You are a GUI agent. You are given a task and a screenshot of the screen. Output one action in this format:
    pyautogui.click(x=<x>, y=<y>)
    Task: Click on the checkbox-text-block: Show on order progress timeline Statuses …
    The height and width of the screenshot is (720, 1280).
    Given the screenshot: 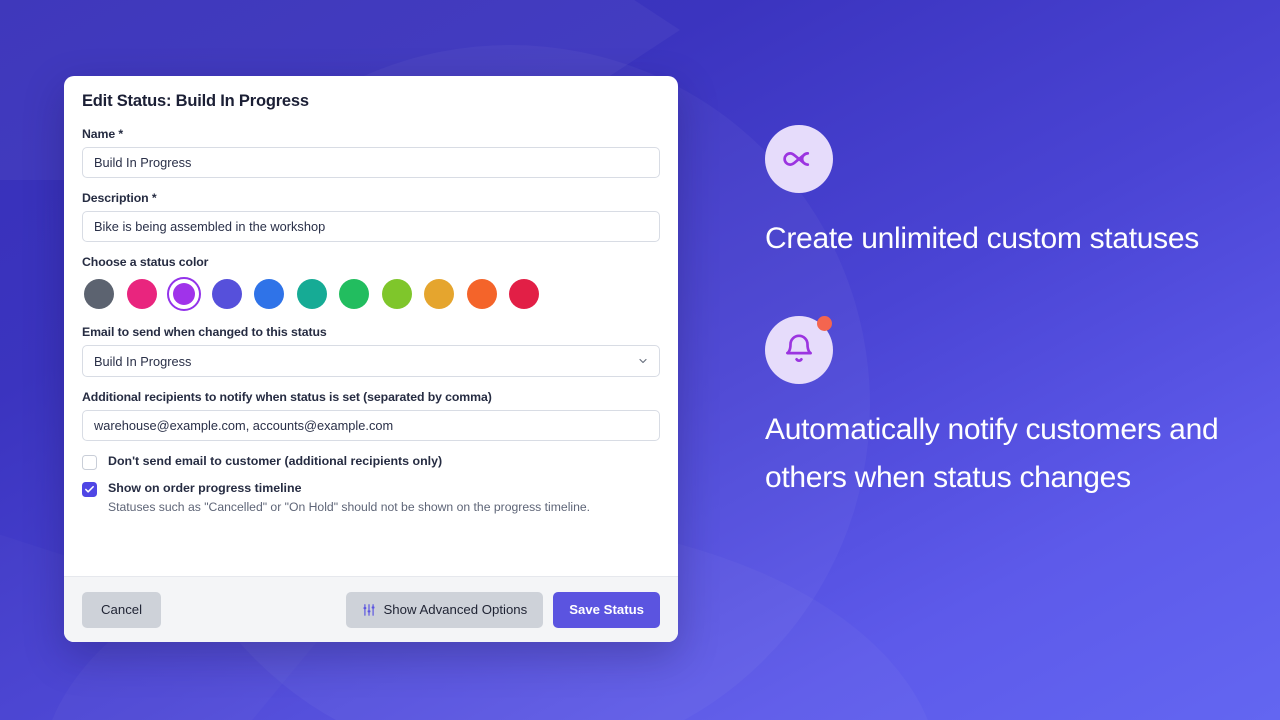 What is the action you would take?
    pyautogui.click(x=349, y=498)
    